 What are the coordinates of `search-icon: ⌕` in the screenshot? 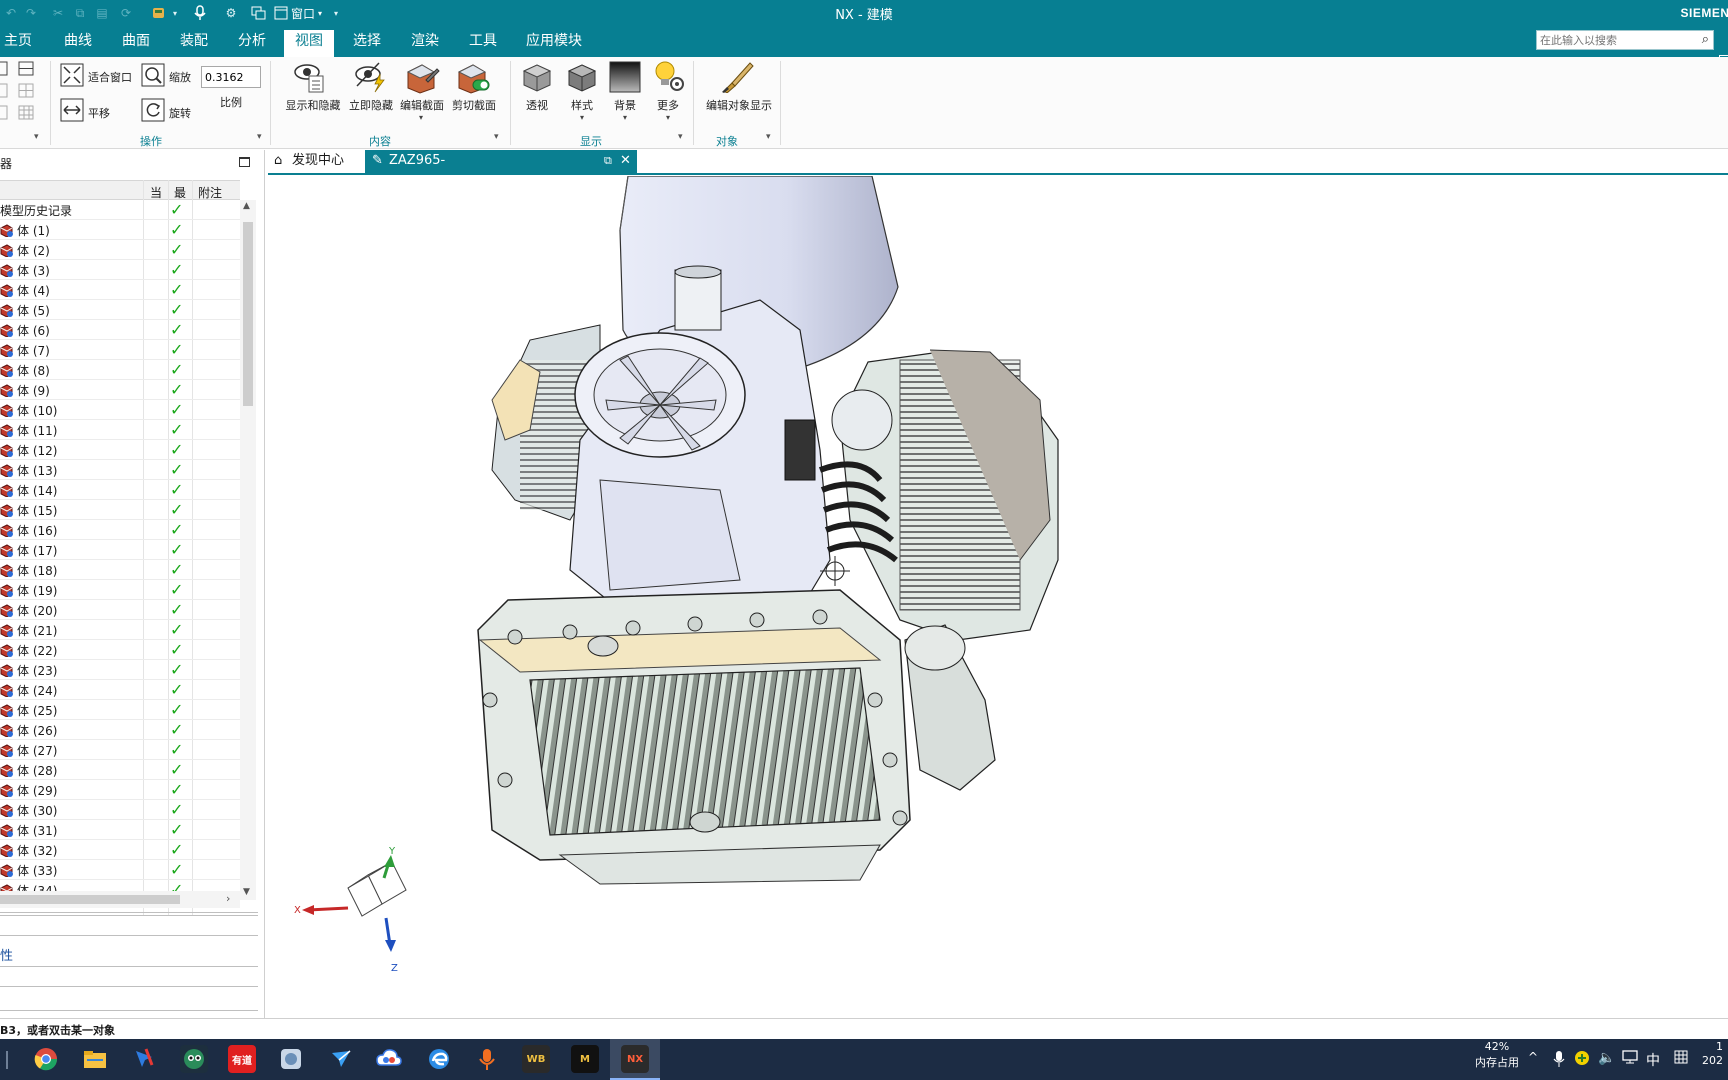 It's located at (1705, 39).